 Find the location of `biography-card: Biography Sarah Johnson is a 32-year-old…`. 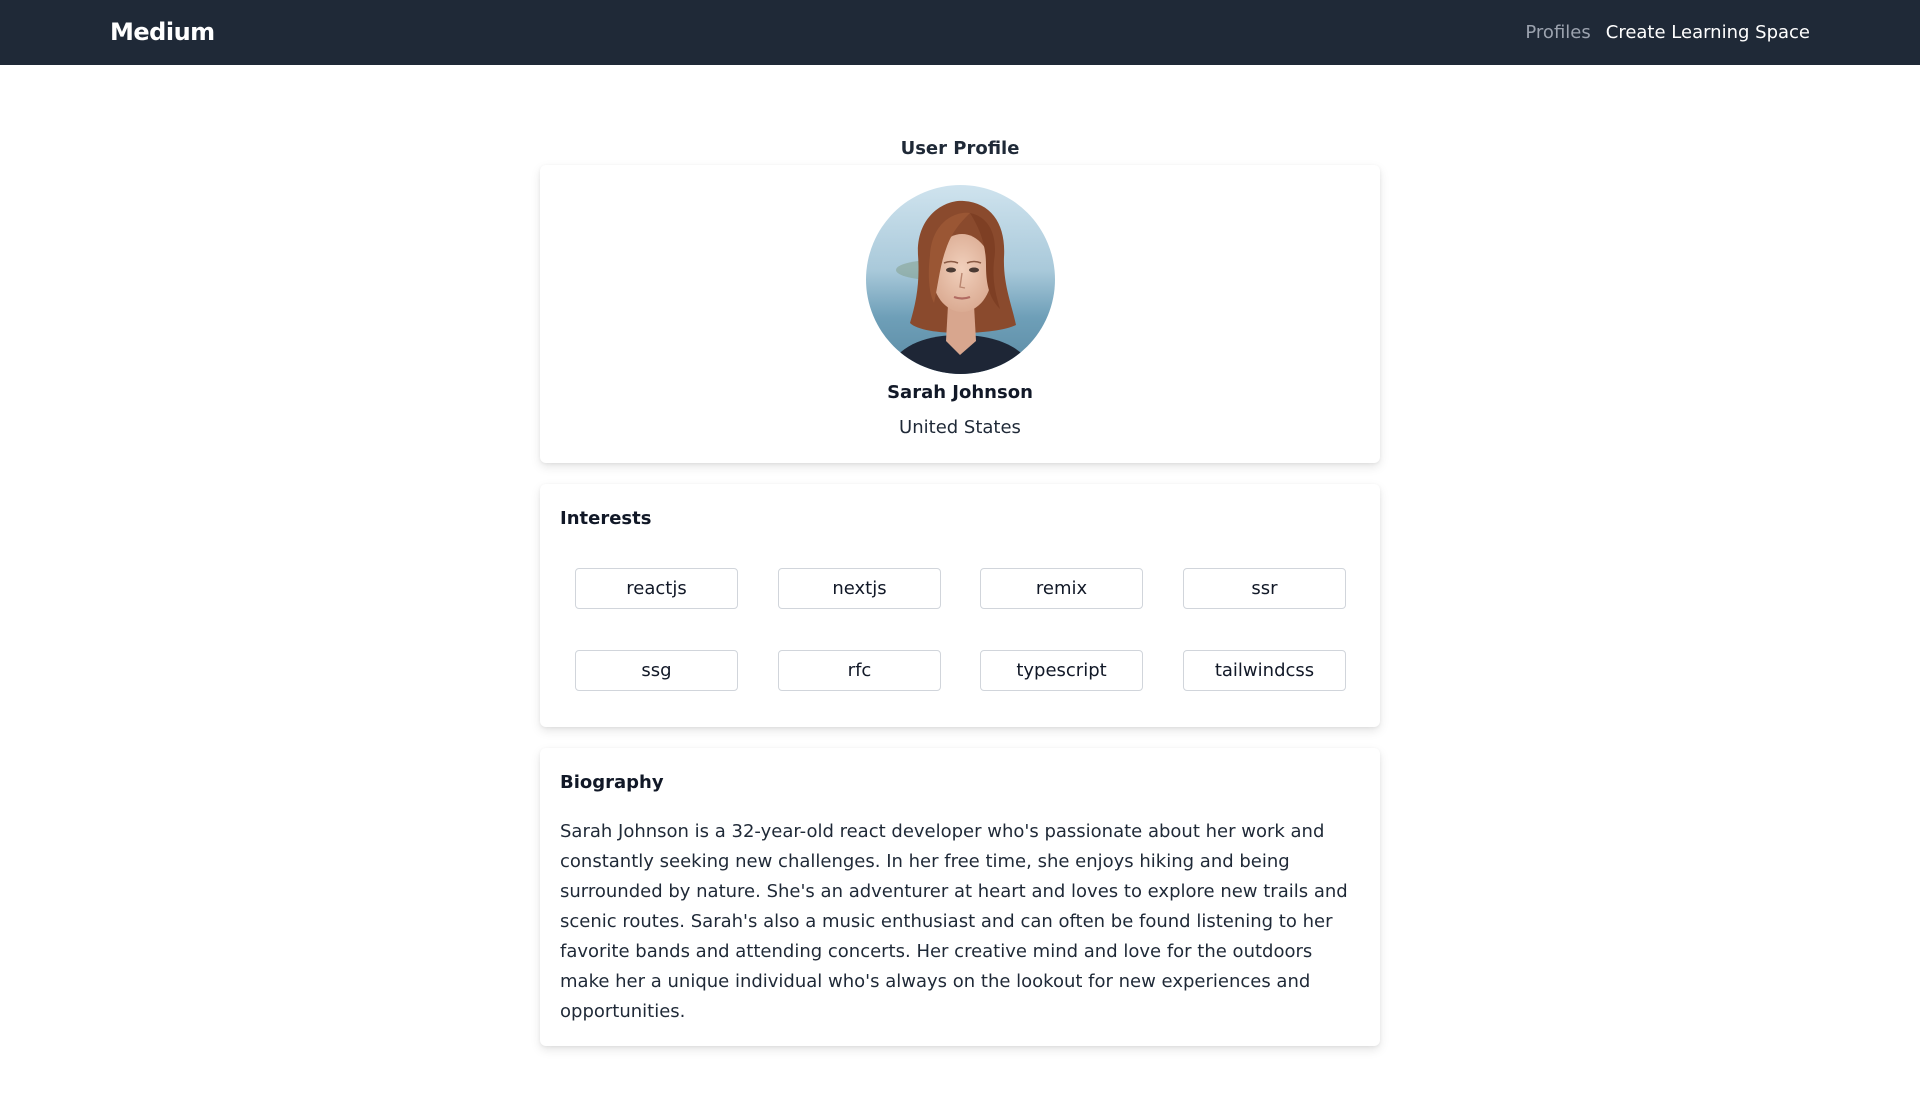

biography-card: Biography Sarah Johnson is a 32-year-old… is located at coordinates (960, 897).